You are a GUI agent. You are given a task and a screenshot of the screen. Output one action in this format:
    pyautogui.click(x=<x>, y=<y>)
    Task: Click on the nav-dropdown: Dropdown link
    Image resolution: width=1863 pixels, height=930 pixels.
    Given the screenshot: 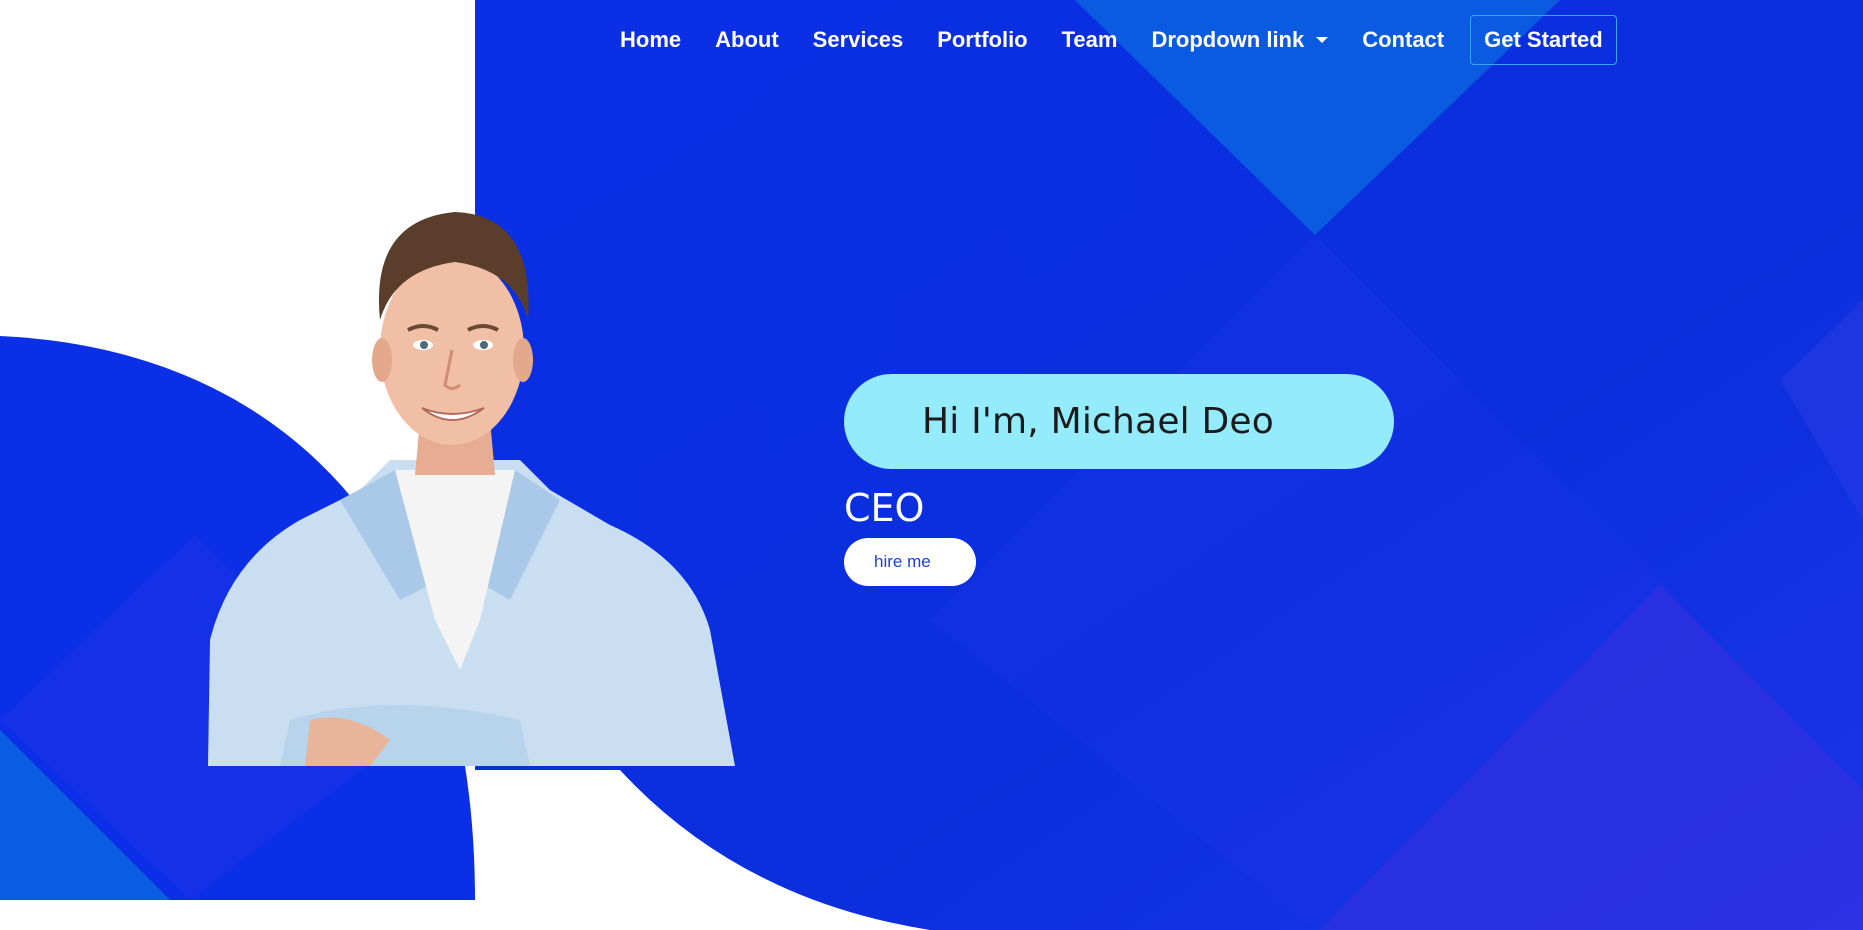 What is the action you would take?
    pyautogui.click(x=1240, y=40)
    